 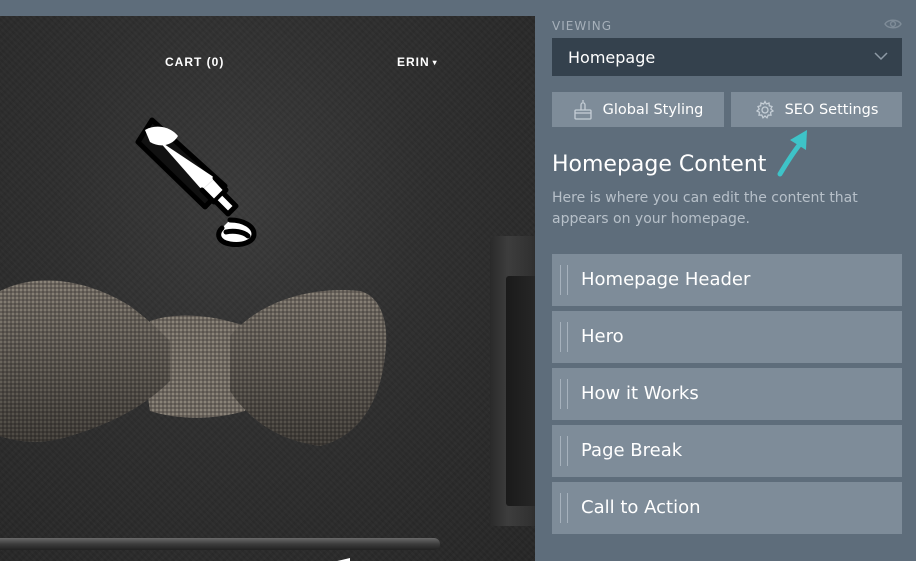 I want to click on section-item-label: Page Break, so click(x=632, y=450).